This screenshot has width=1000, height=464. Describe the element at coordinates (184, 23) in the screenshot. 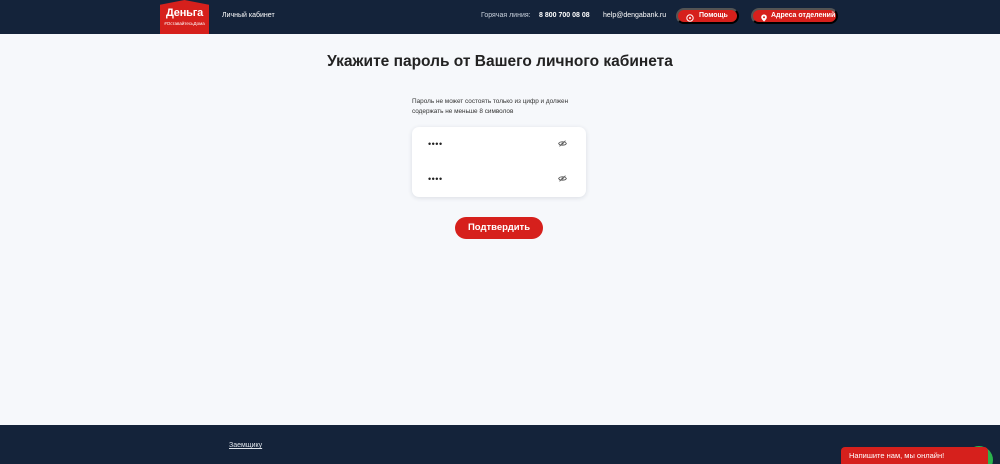

I see `logo-tagline: #ОставайтесьДома` at that location.